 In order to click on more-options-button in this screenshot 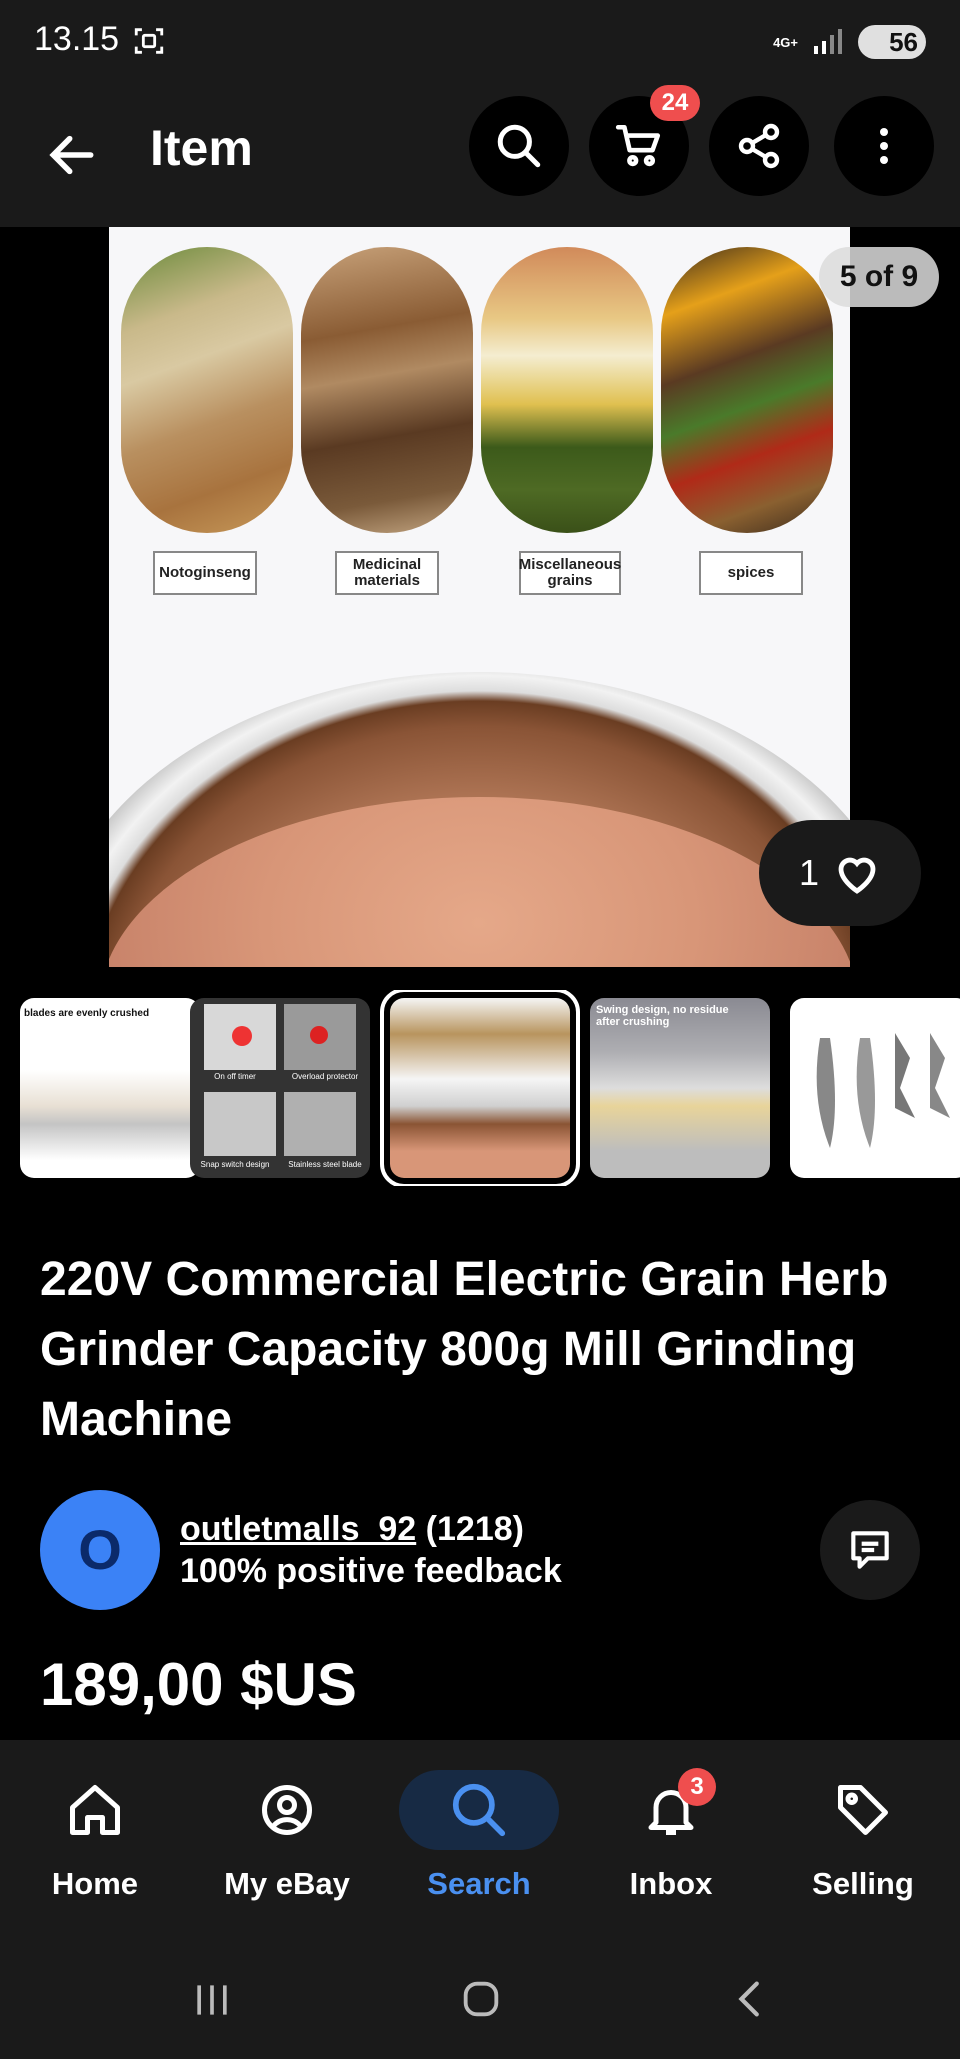, I will do `click(884, 146)`.